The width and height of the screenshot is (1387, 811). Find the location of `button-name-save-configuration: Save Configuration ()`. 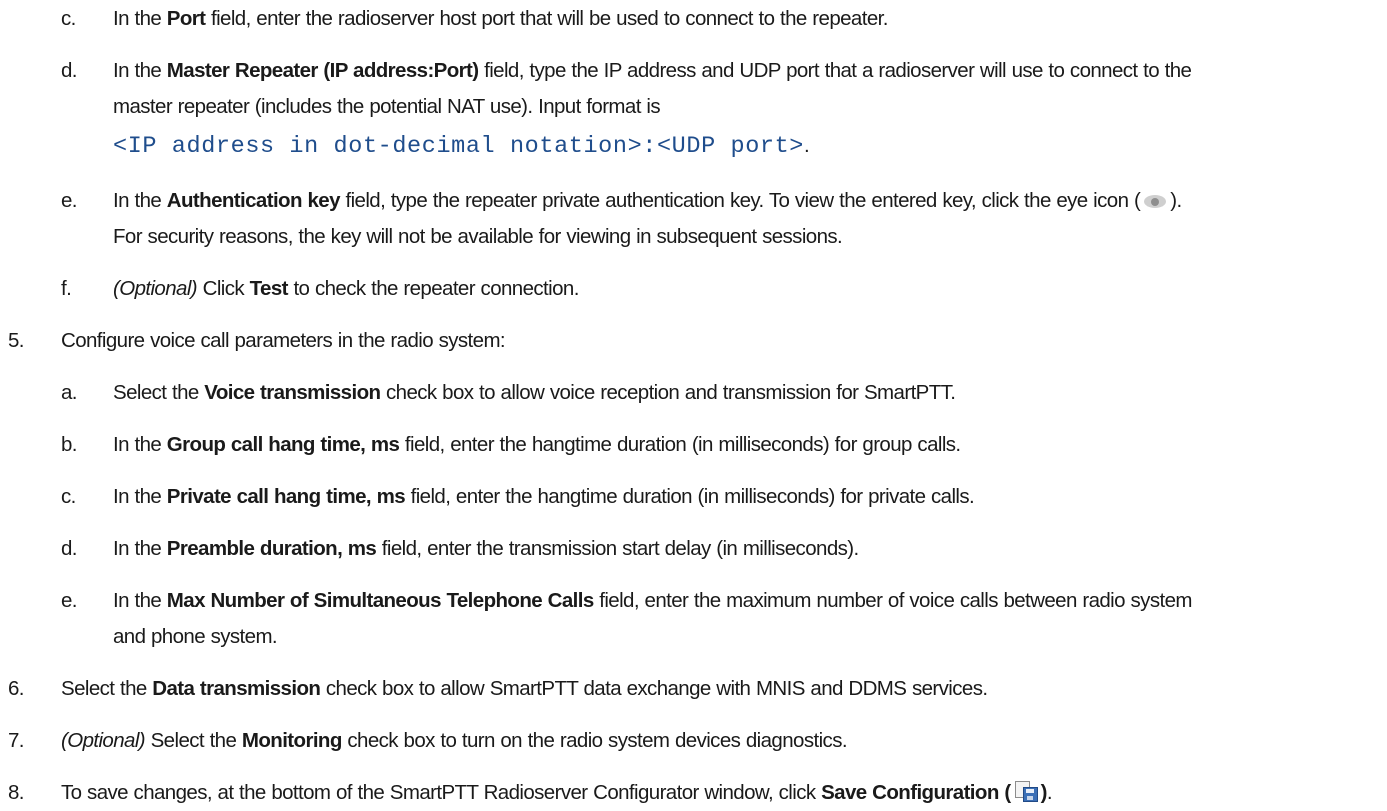

button-name-save-configuration: Save Configuration () is located at coordinates (934, 792).